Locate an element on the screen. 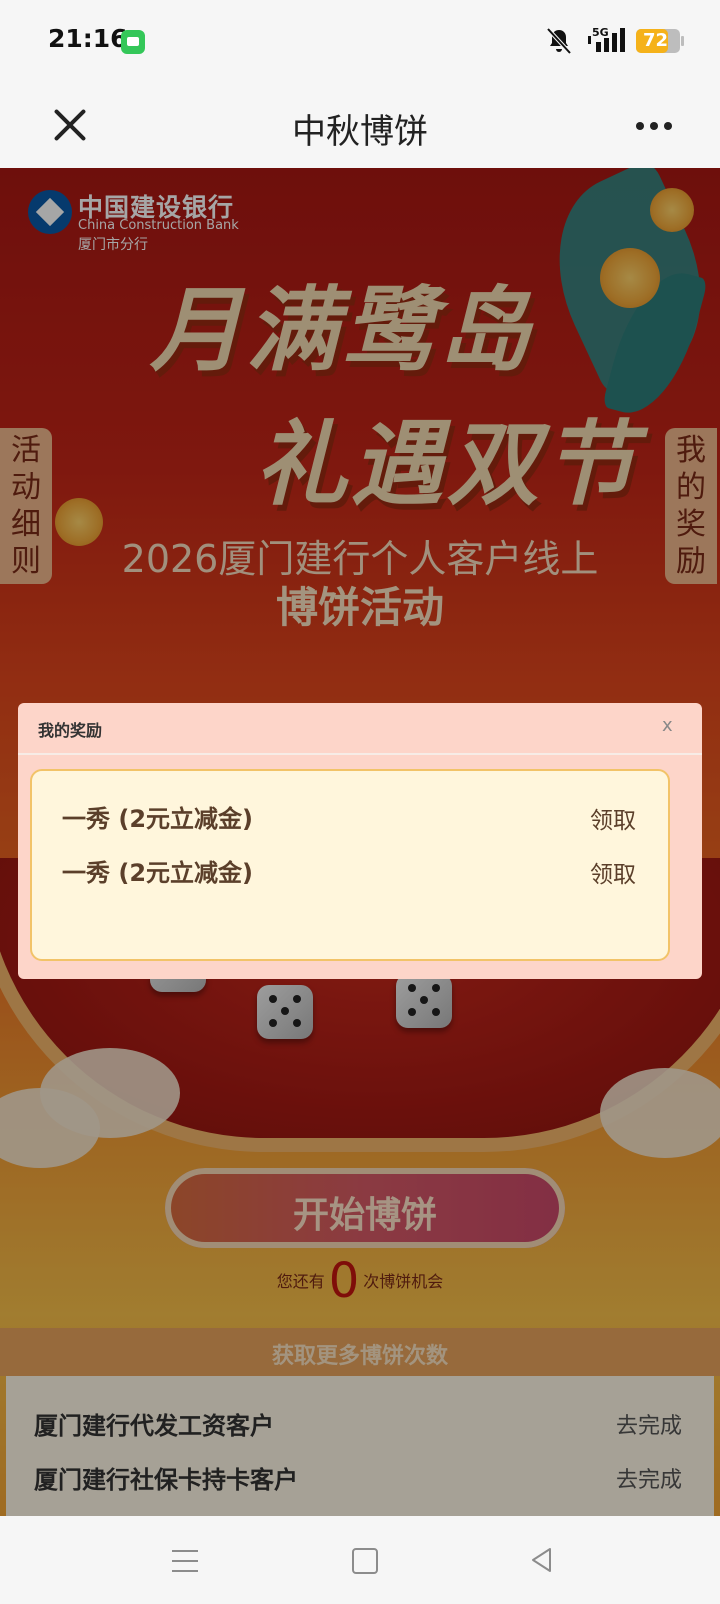  back-icon is located at coordinates (542, 1560).